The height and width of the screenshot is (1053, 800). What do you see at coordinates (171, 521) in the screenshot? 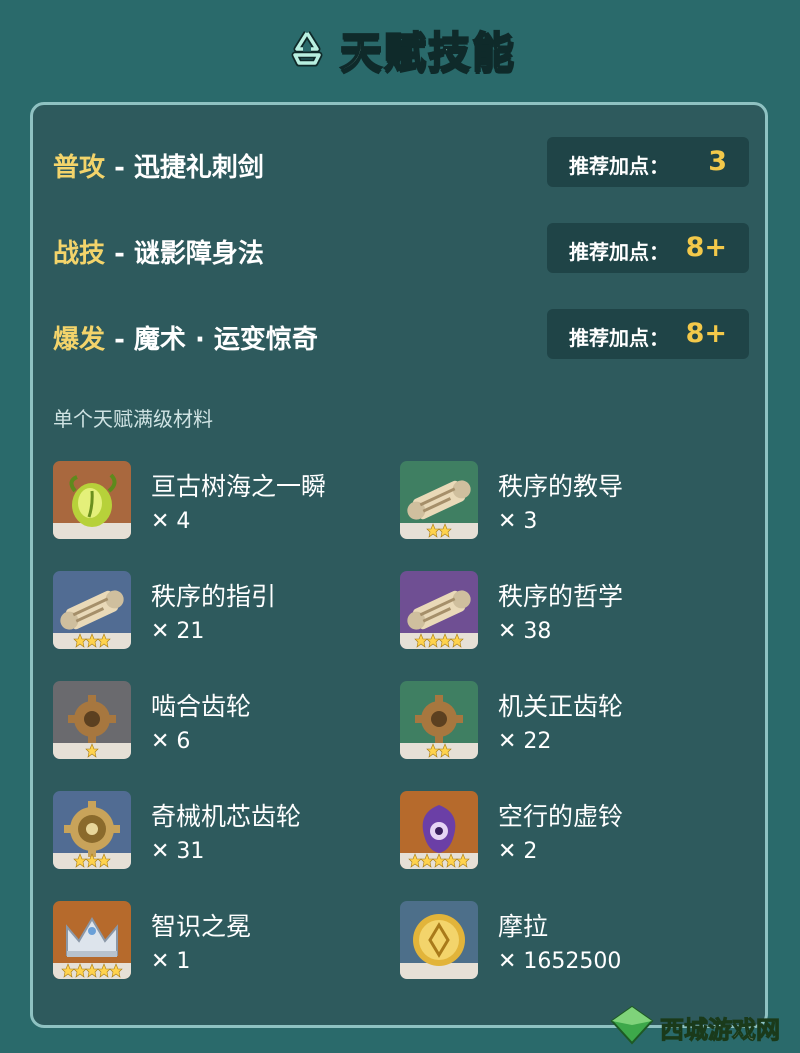
I see `material-count: ✕ 4` at bounding box center [171, 521].